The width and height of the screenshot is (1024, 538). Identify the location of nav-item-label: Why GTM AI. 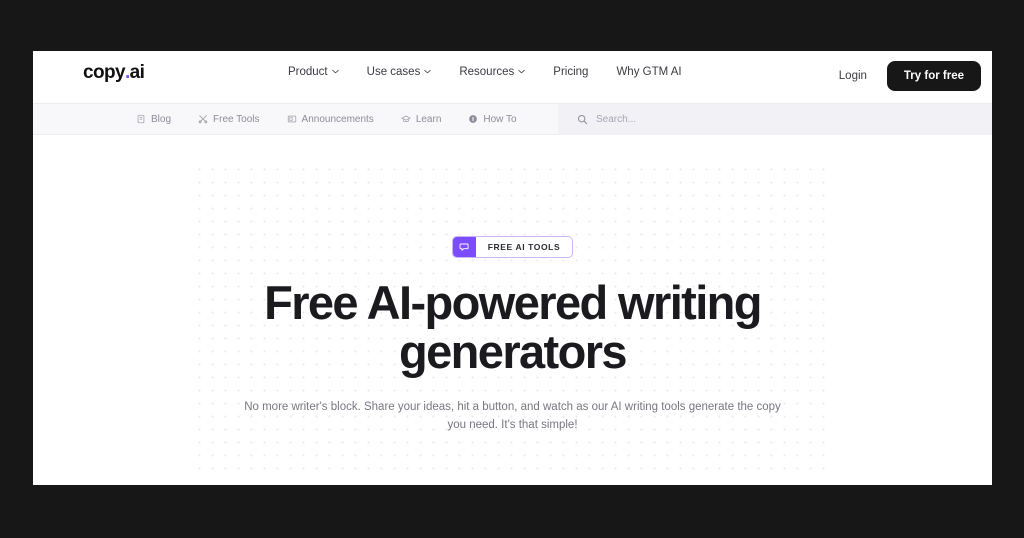
(649, 72).